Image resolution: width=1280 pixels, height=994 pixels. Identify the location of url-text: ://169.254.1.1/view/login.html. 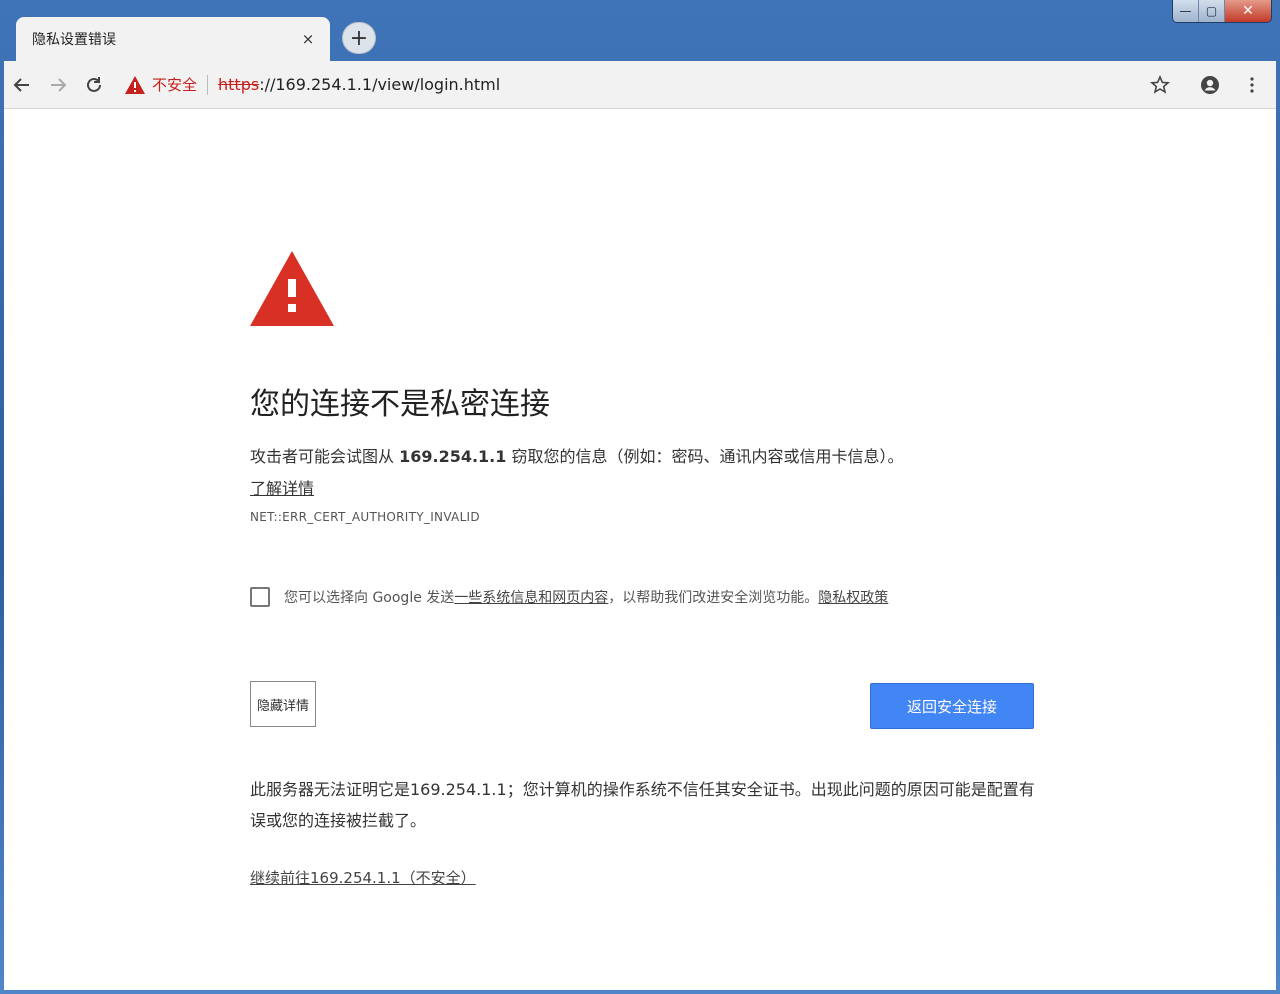
(380, 84).